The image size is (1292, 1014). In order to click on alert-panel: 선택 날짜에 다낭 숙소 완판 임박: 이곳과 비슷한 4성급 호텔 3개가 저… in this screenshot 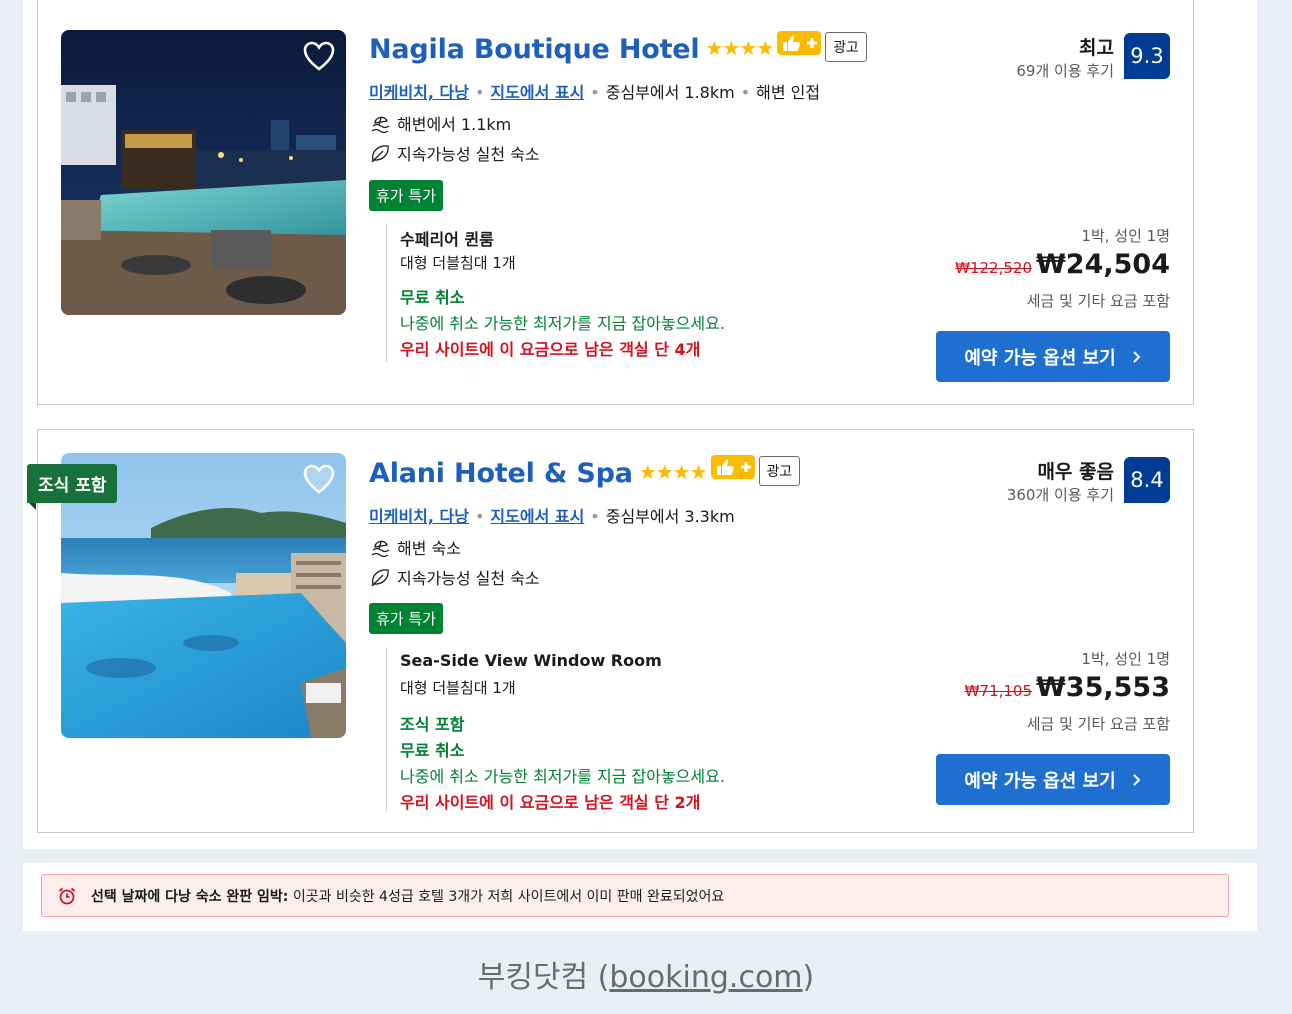, I will do `click(640, 897)`.